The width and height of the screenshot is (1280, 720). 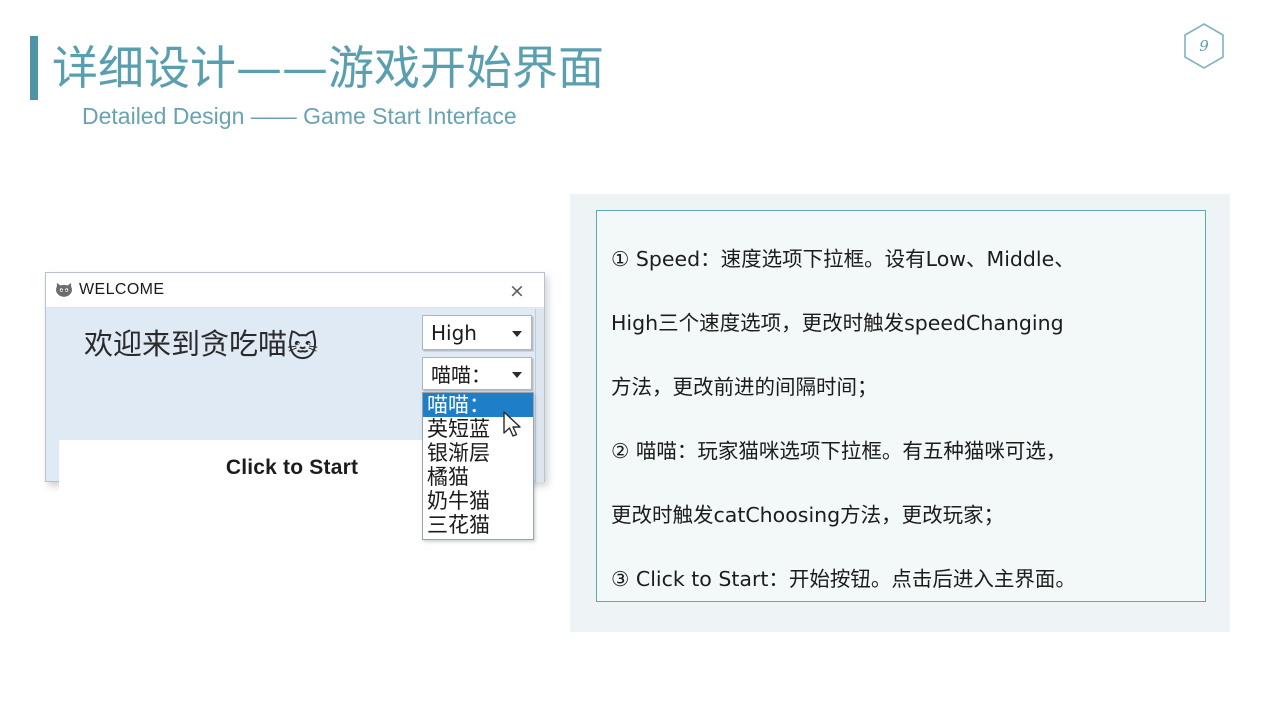 I want to click on page-number-badge: 9, so click(x=1204, y=46).